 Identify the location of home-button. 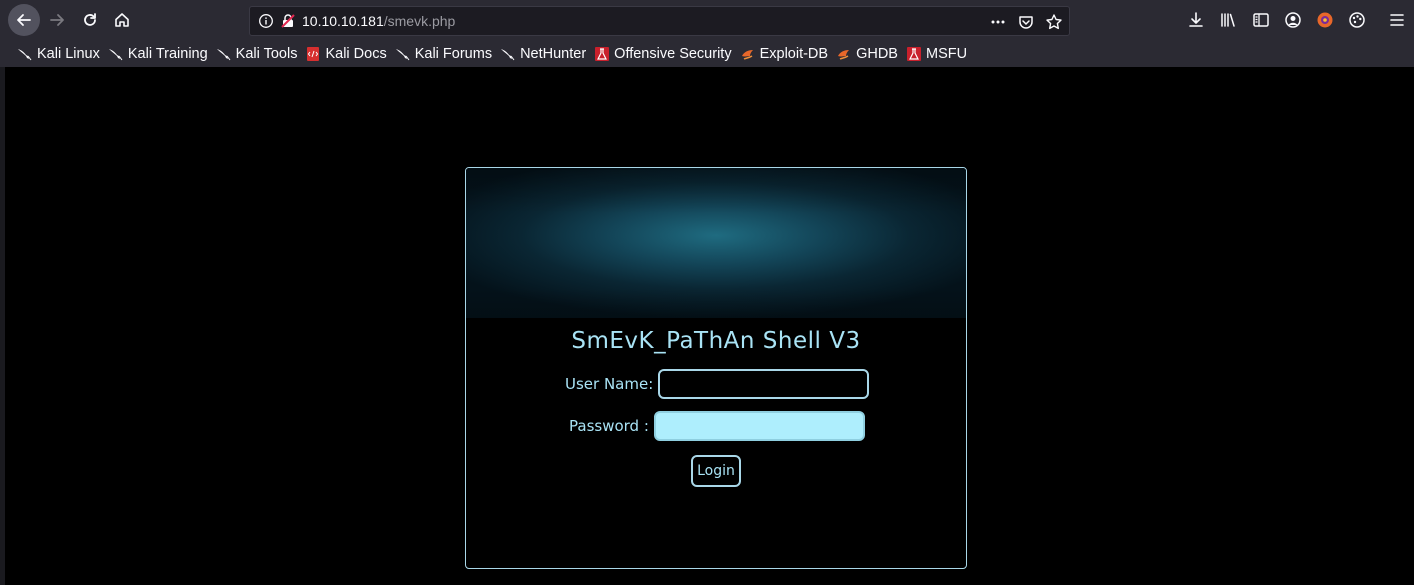
(122, 20).